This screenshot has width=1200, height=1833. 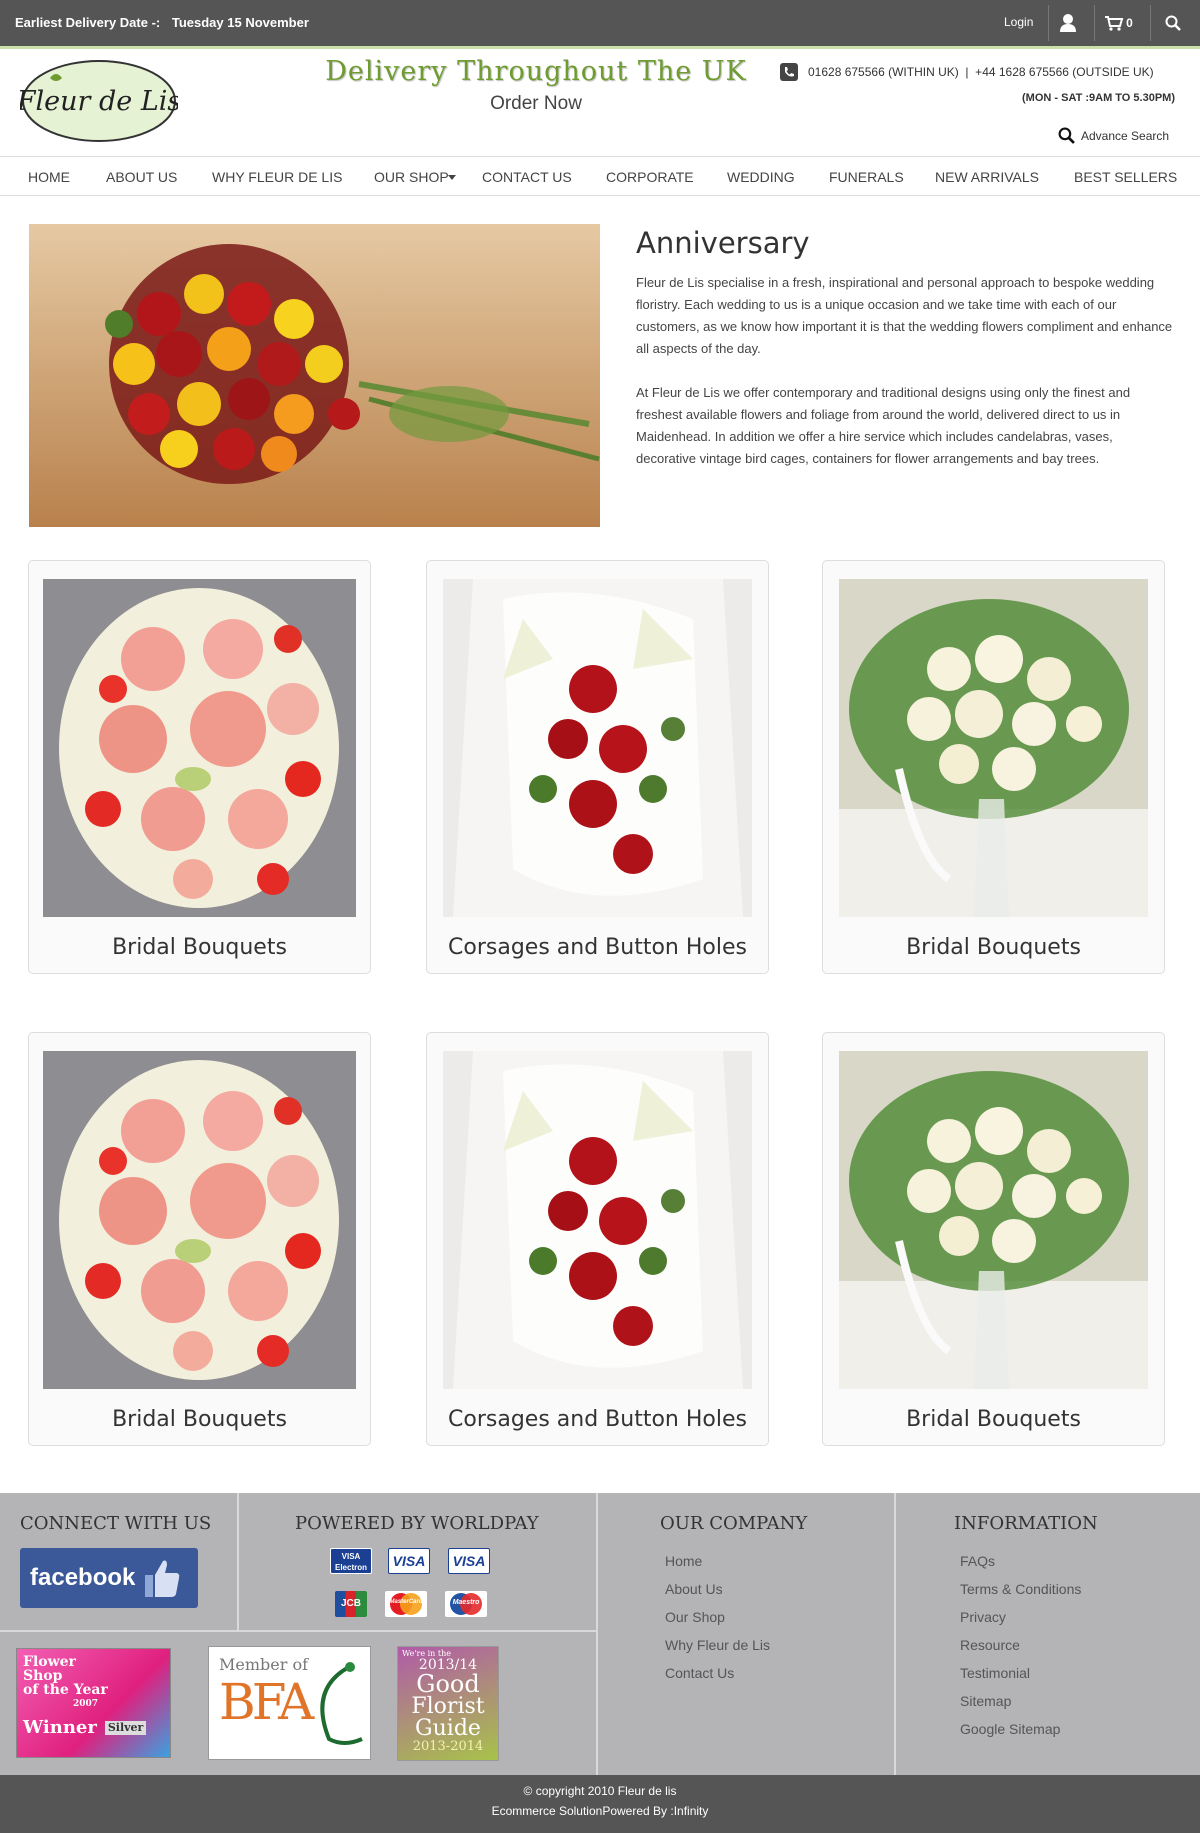 I want to click on footer-link-home: Home, so click(x=683, y=1561).